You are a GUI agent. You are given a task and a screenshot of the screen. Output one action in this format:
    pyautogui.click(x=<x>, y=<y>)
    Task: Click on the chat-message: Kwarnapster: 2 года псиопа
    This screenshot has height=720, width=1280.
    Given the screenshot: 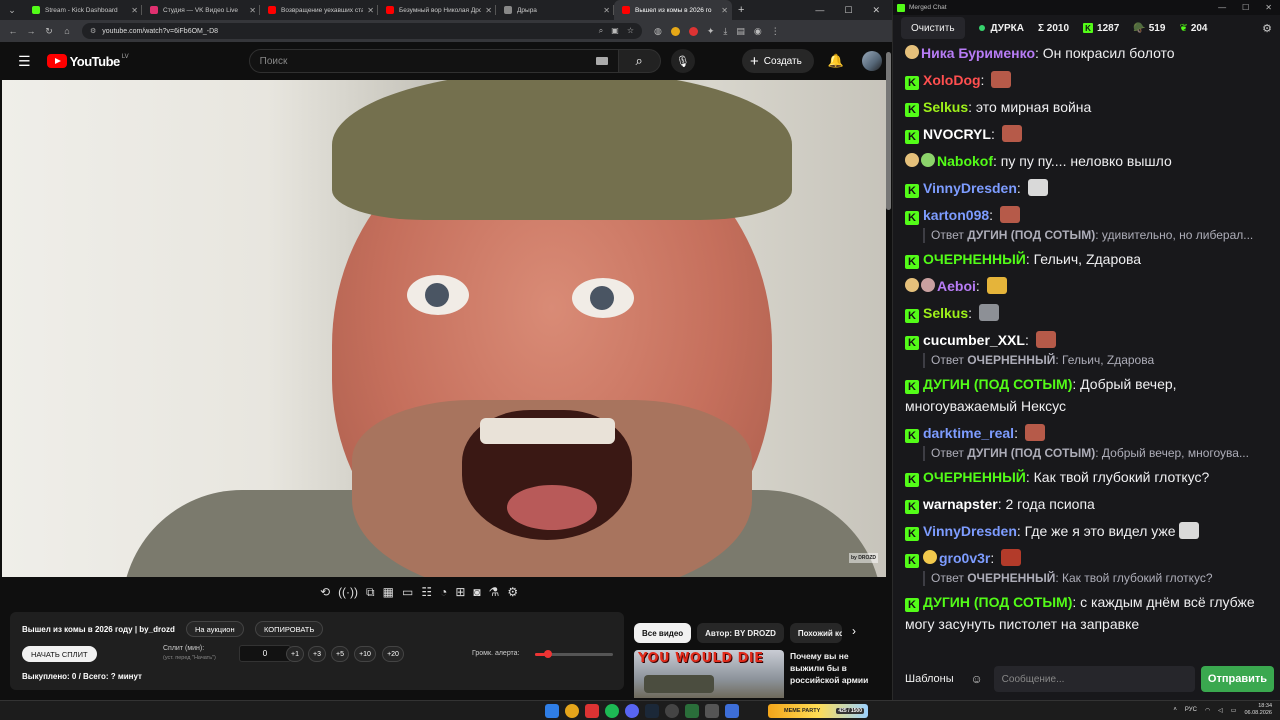 What is the action you would take?
    pyautogui.click(x=1087, y=504)
    